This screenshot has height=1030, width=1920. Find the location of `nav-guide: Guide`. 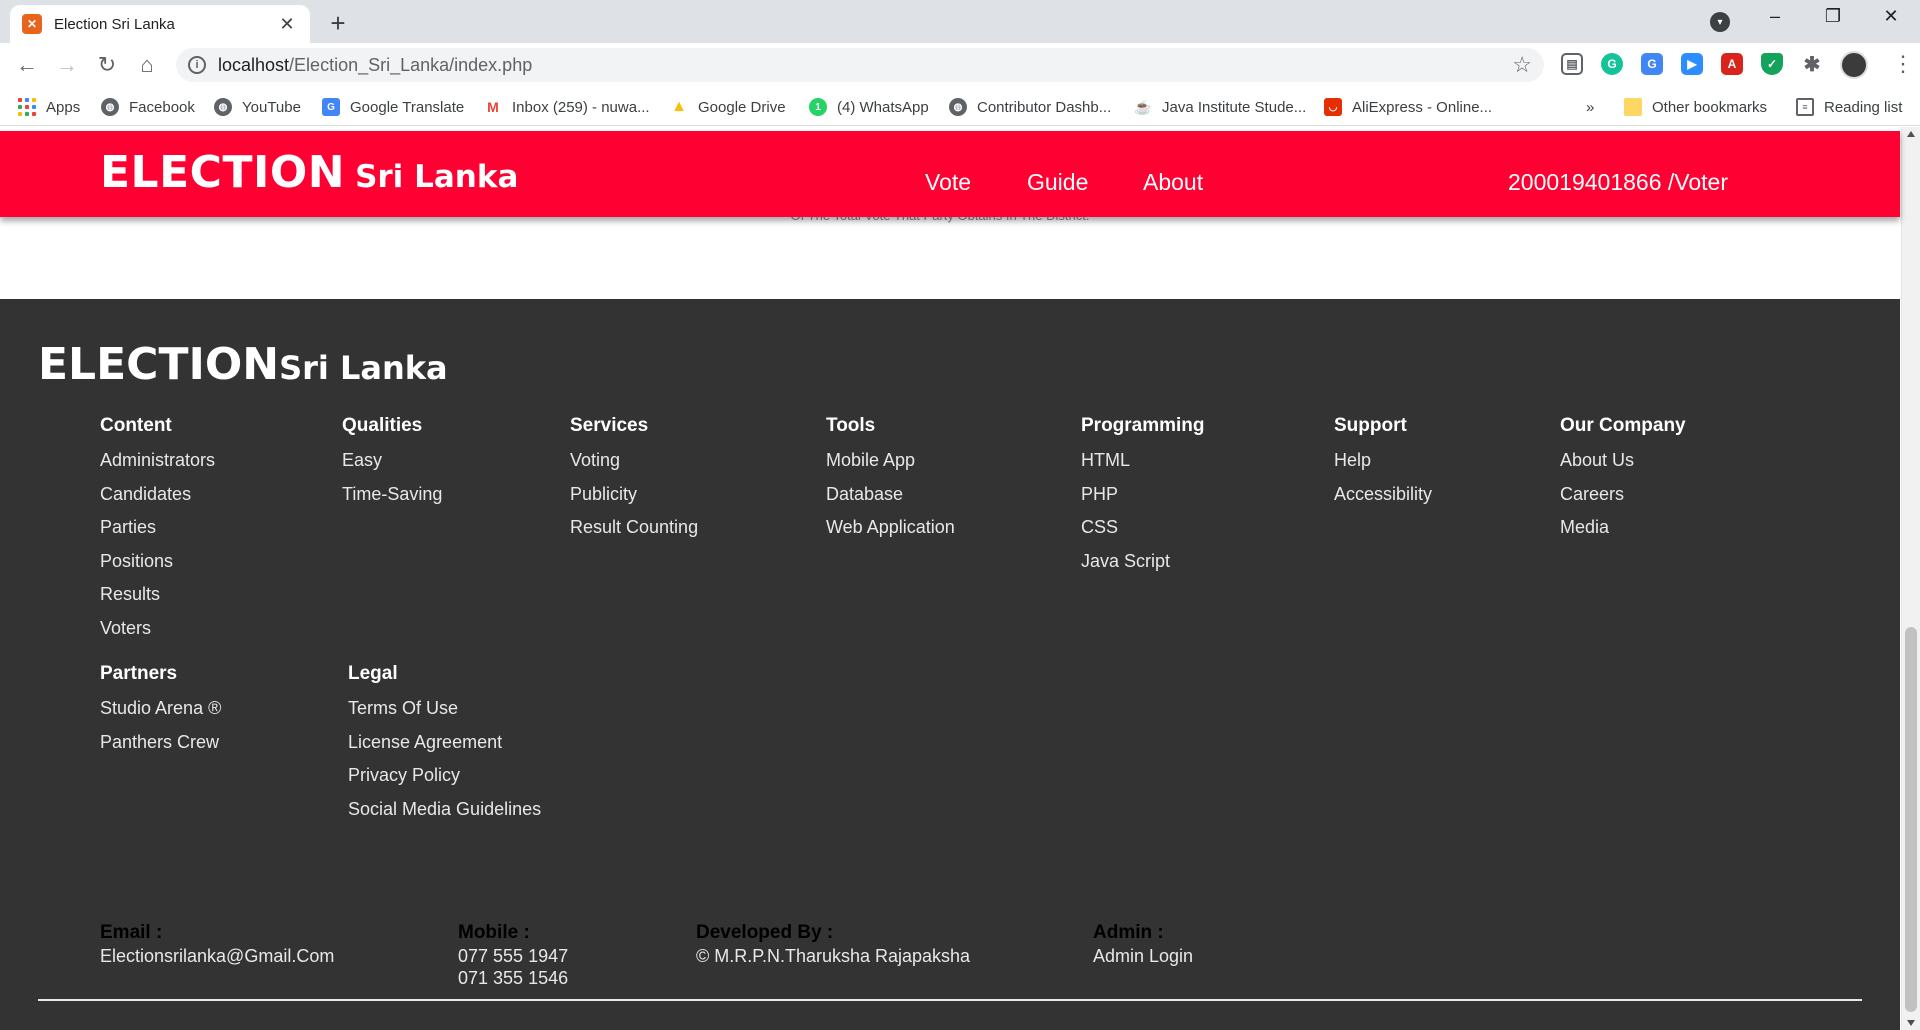

nav-guide: Guide is located at coordinates (1057, 182).